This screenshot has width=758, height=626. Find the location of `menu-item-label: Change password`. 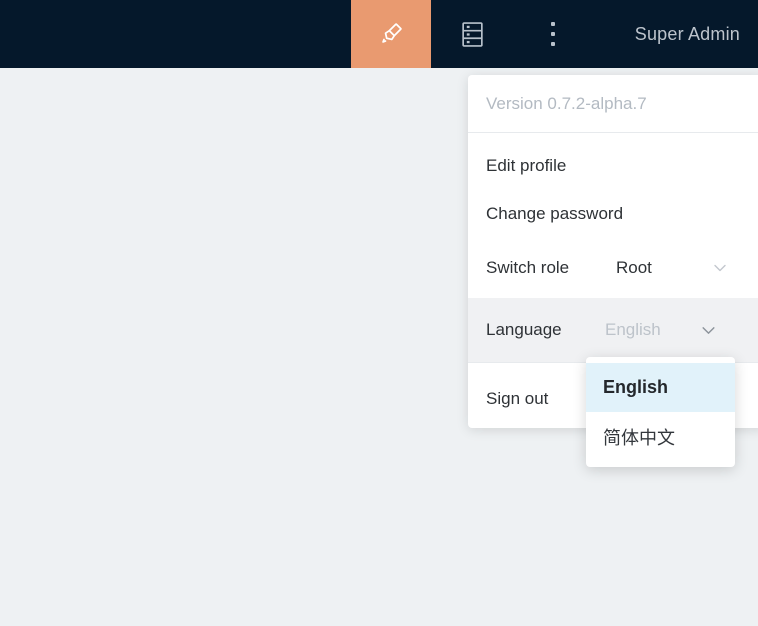

menu-item-label: Change password is located at coordinates (555, 213).